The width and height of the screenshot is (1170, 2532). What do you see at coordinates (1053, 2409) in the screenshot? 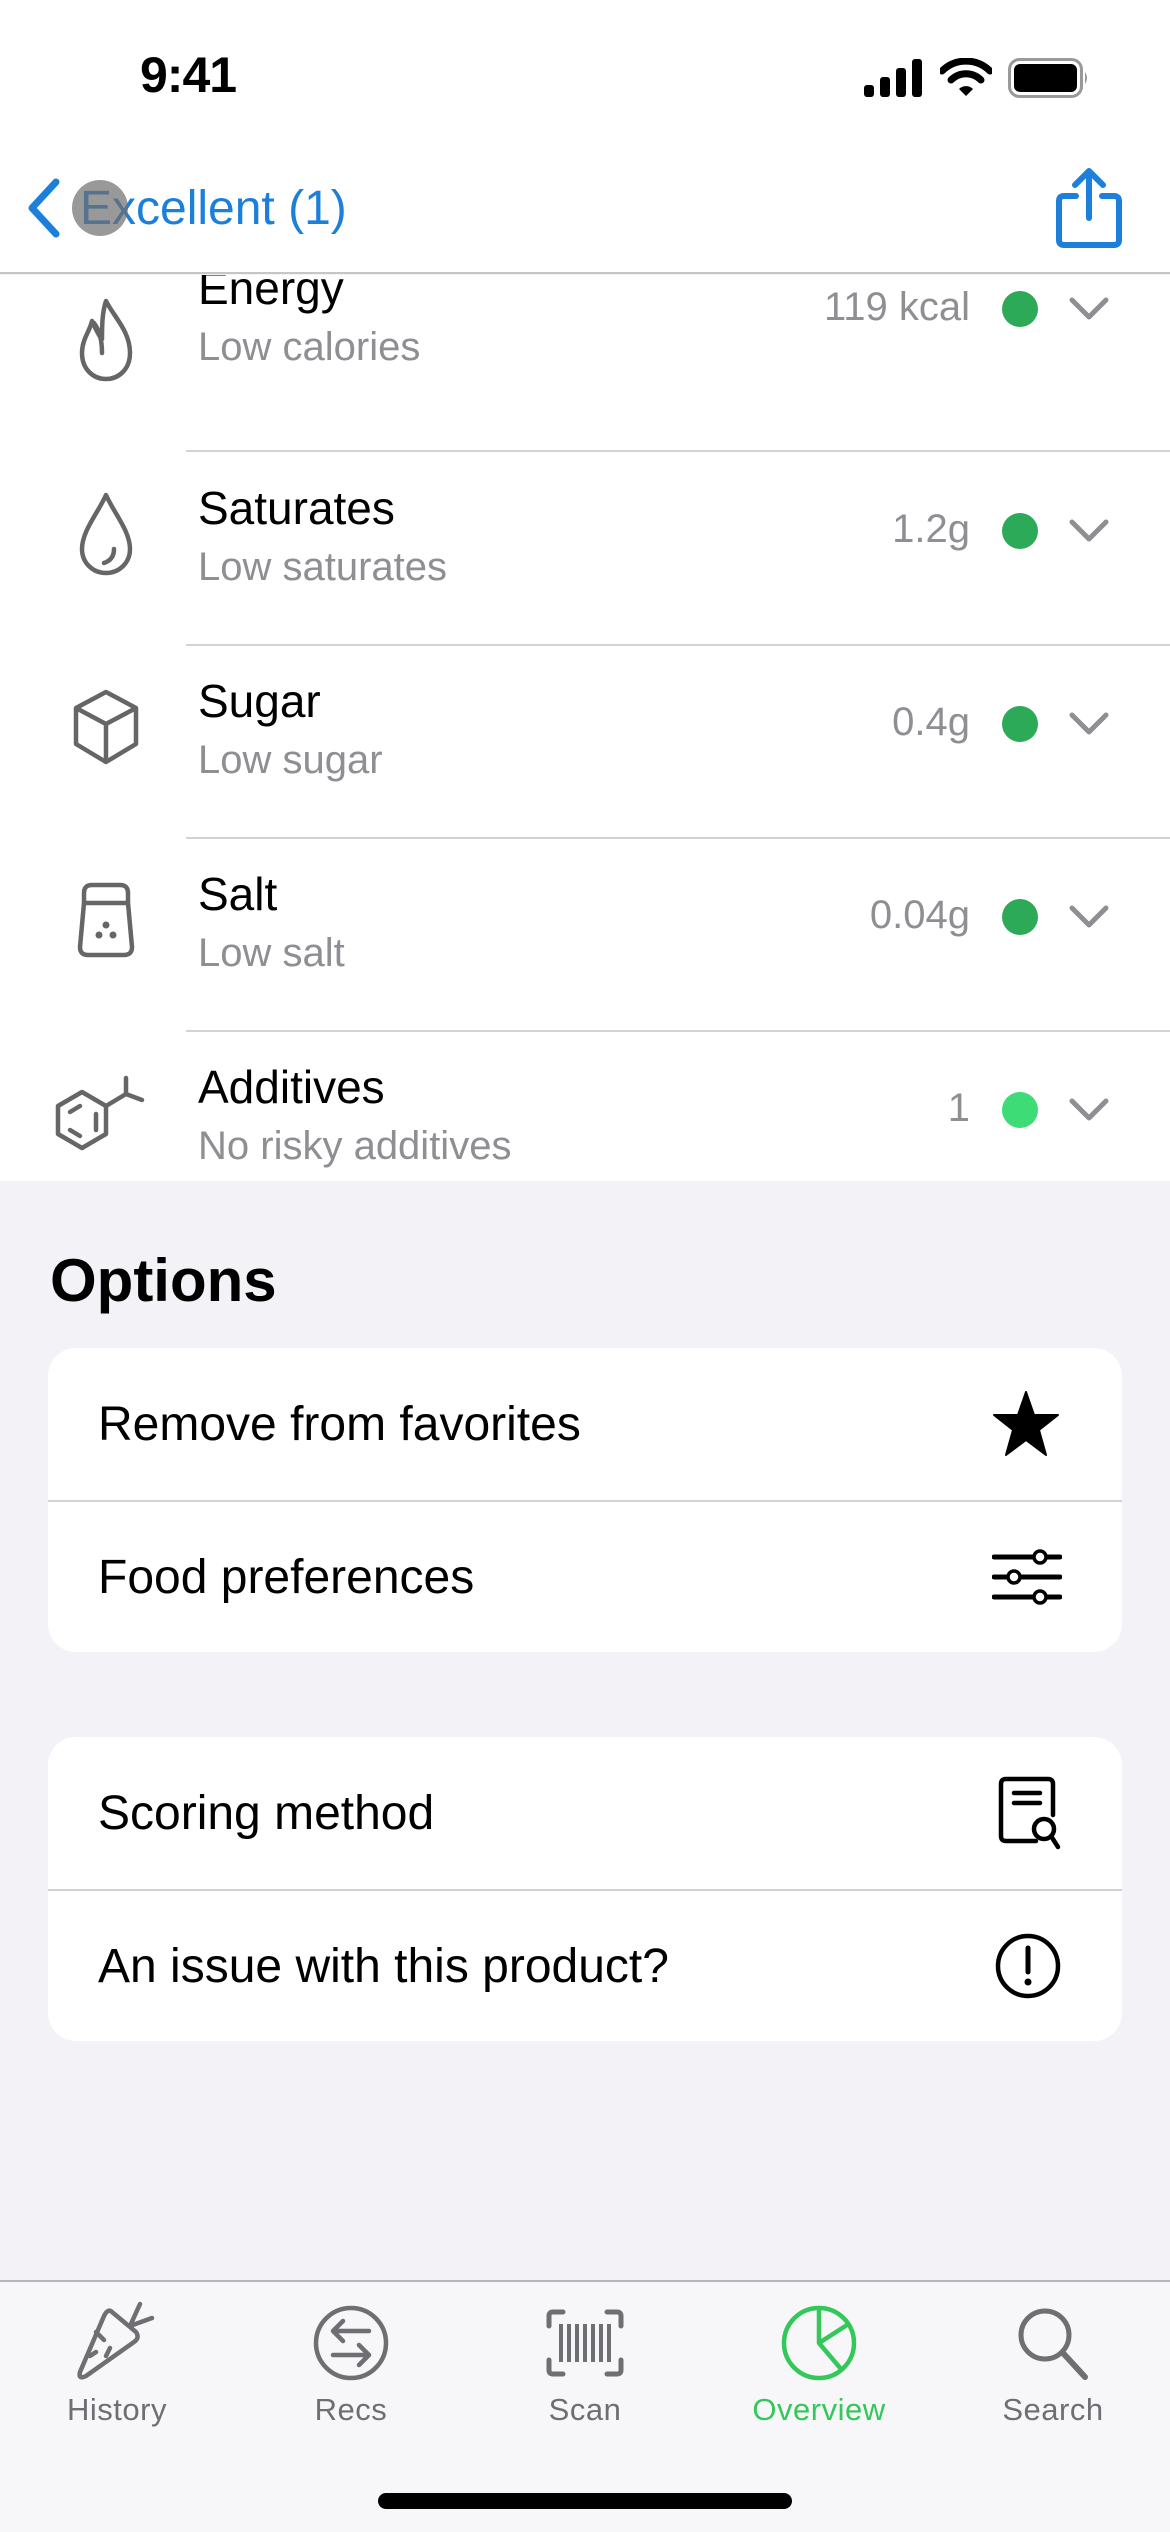
I see `tab-label: Search` at bounding box center [1053, 2409].